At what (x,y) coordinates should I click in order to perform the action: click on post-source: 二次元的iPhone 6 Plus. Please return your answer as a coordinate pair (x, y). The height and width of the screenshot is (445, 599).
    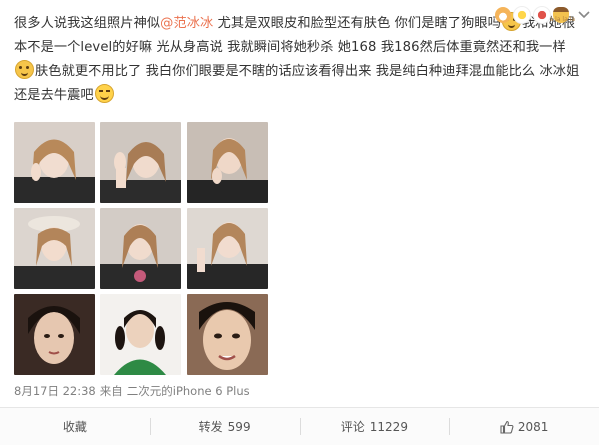
    Looking at the image, I should click on (188, 391).